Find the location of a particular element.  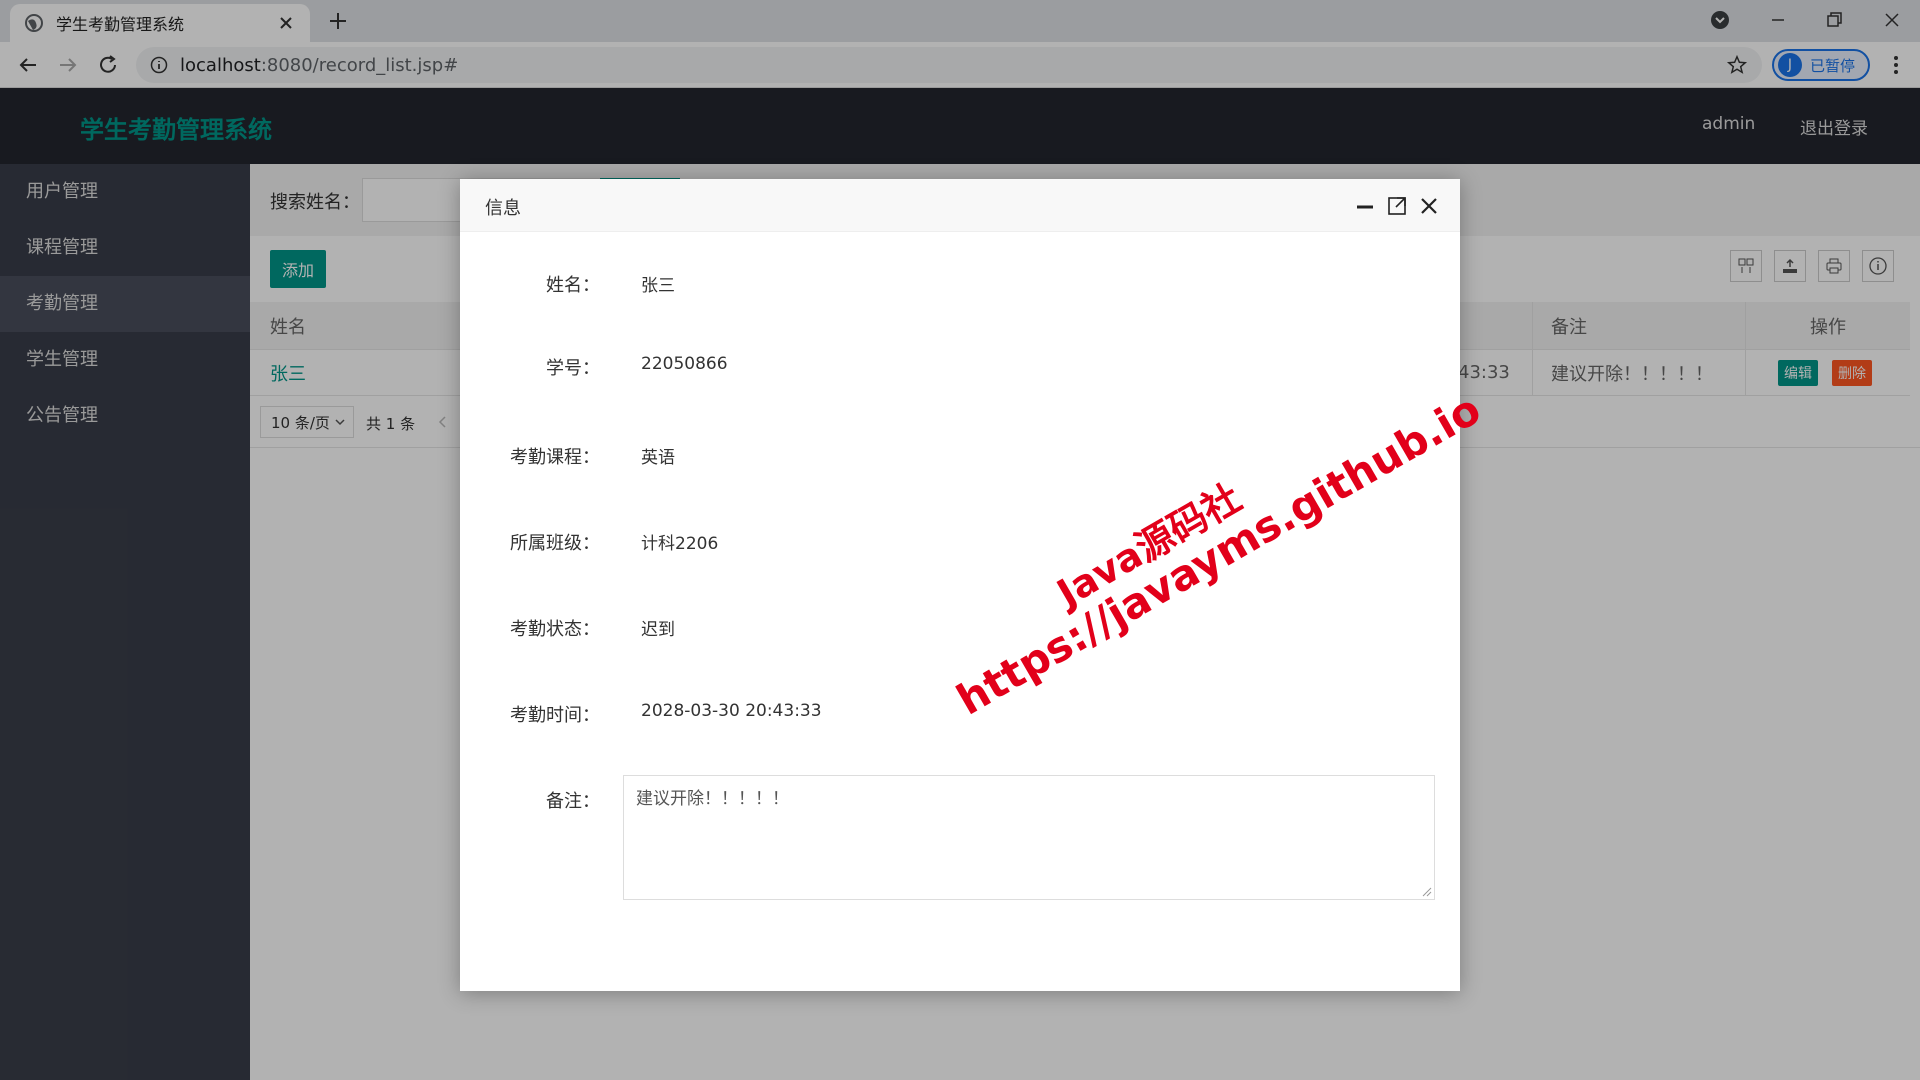

form-row-student-id: 学号： 22050866 is located at coordinates (960, 366).